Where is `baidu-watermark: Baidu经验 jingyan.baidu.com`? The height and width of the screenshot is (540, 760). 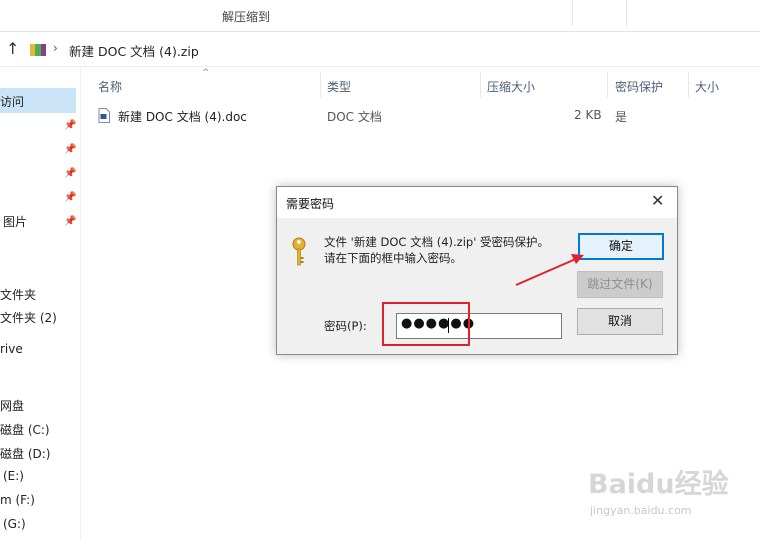
baidu-watermark: Baidu经验 jingyan.baidu.com is located at coordinates (671, 497).